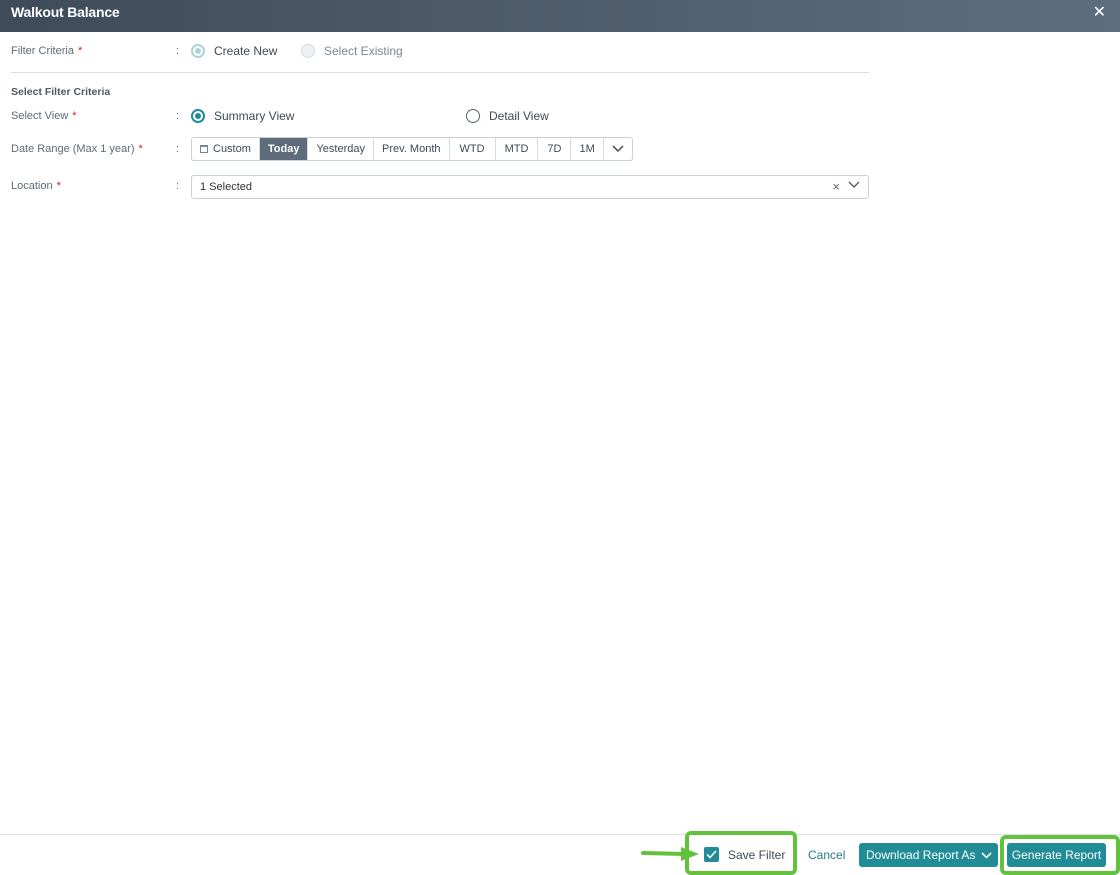 The height and width of the screenshot is (875, 1120). Describe the element at coordinates (517, 149) in the screenshot. I see `date-range-mtd-button: MTD` at that location.